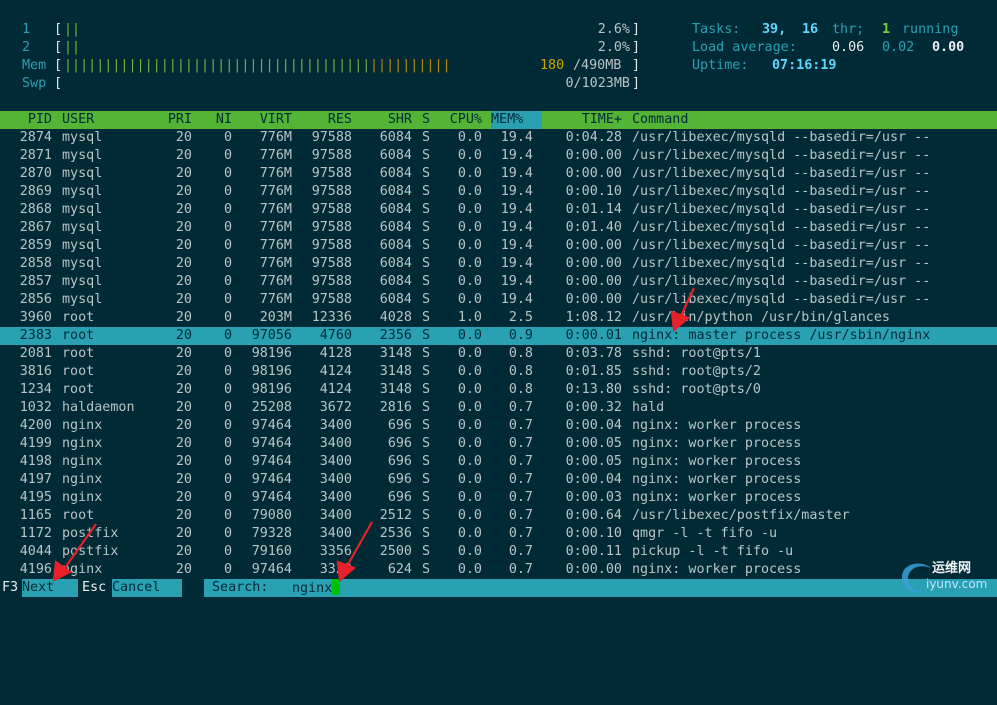 Image resolution: width=997 pixels, height=705 pixels. I want to click on cell-command: /usr/libexec/mysqld --basedir=/usr --, so click(781, 191).